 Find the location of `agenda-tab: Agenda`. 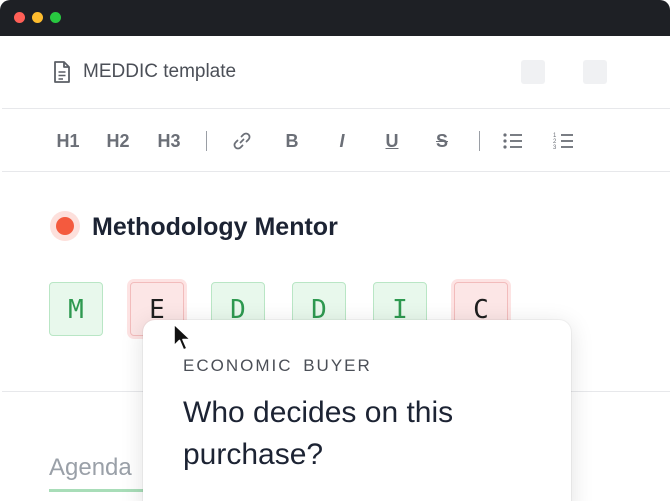

agenda-tab: Agenda is located at coordinates (90, 468).